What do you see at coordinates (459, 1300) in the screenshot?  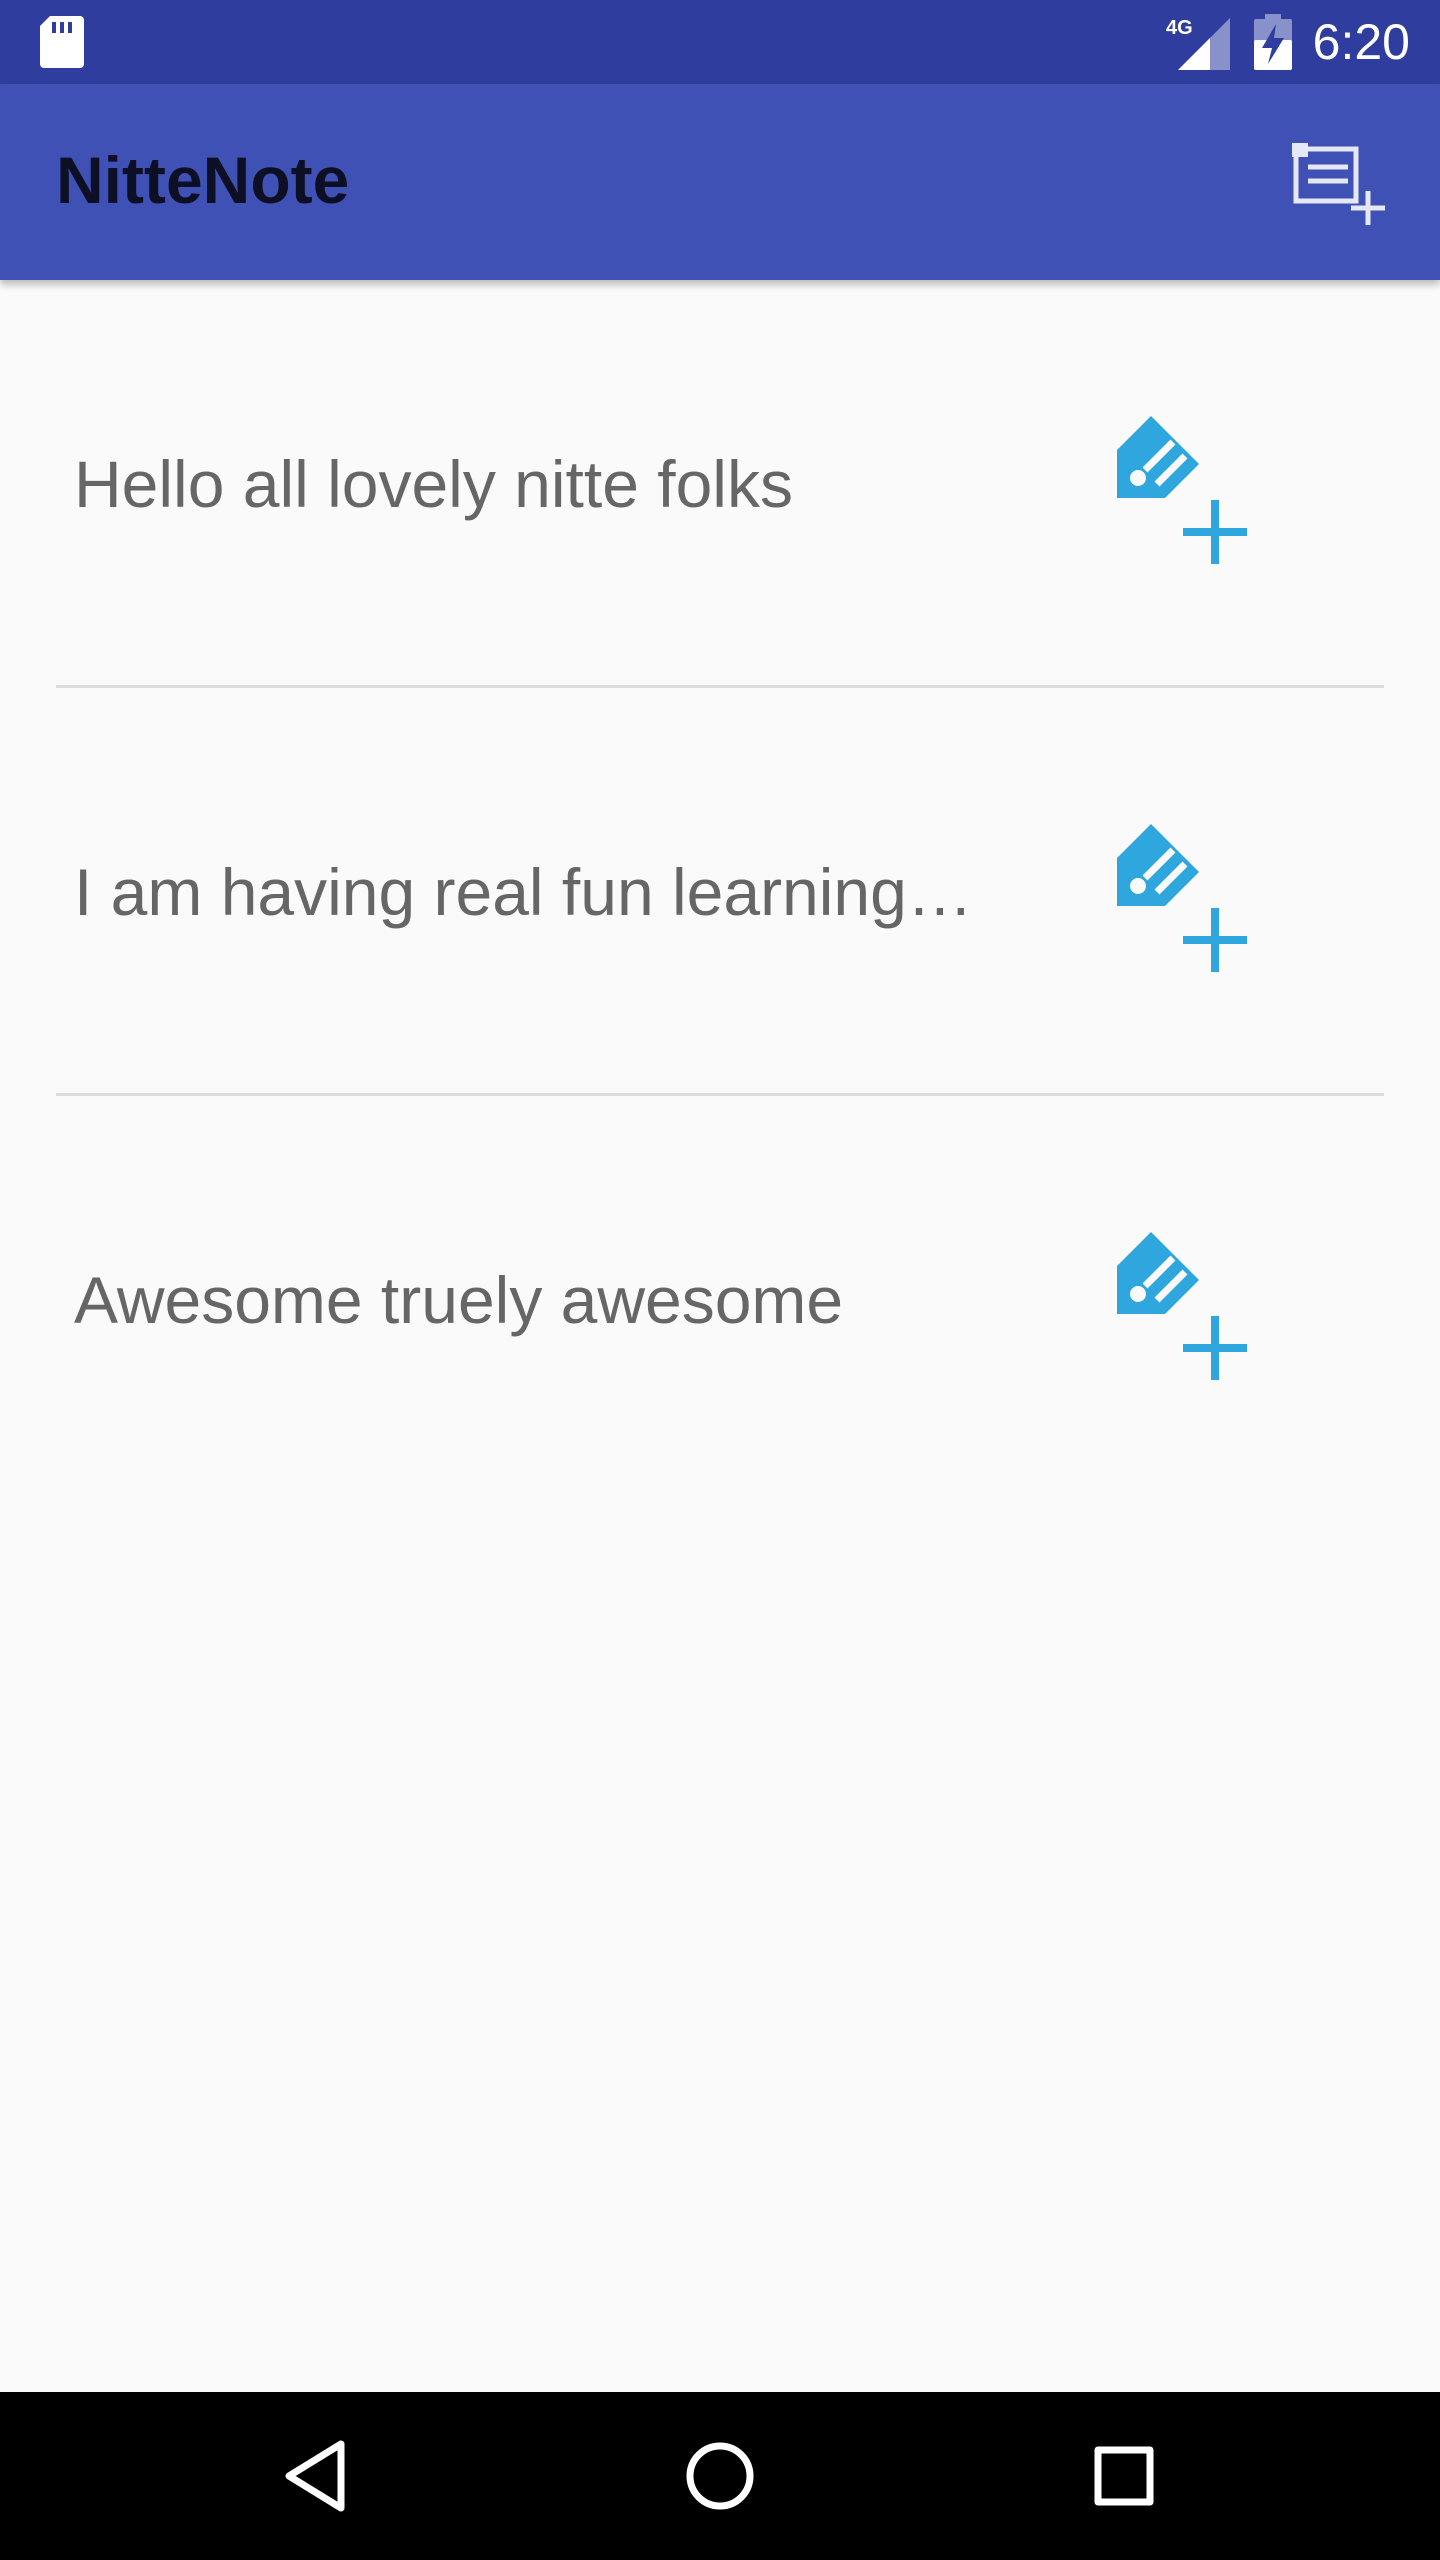 I see `note-text: Awesome truely awesome` at bounding box center [459, 1300].